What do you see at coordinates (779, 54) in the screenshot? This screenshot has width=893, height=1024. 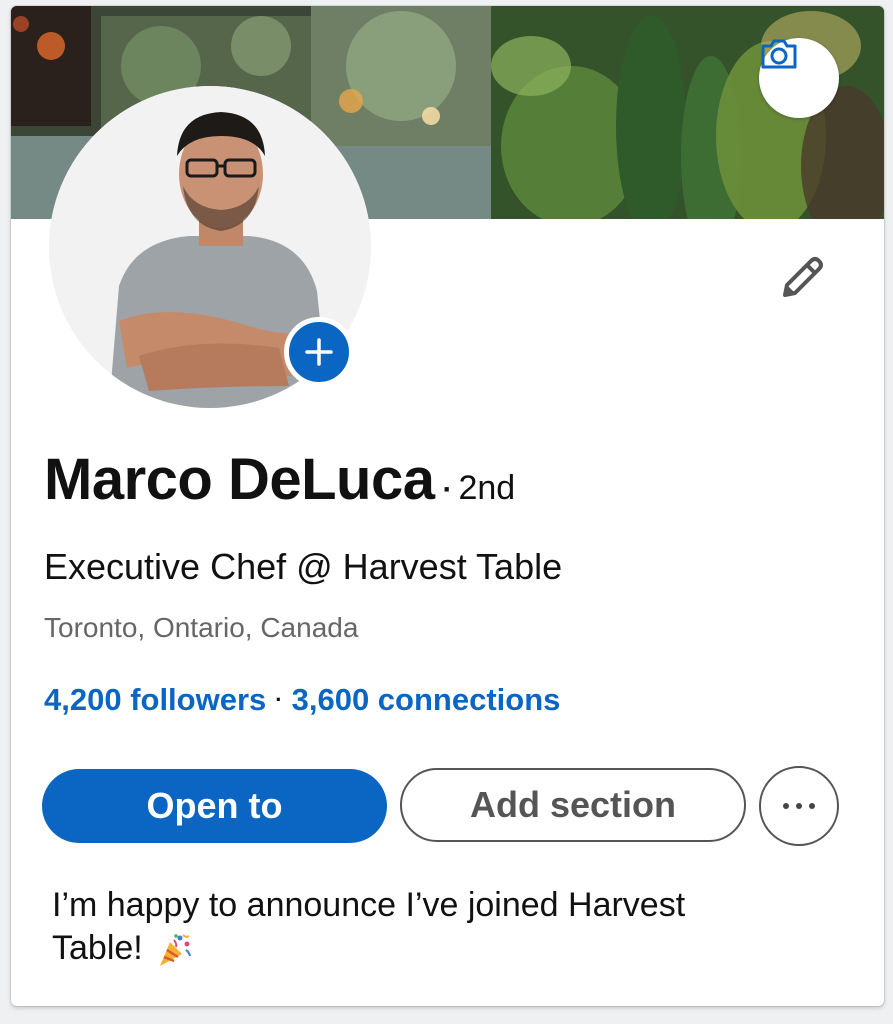 I see `camera-icon` at bounding box center [779, 54].